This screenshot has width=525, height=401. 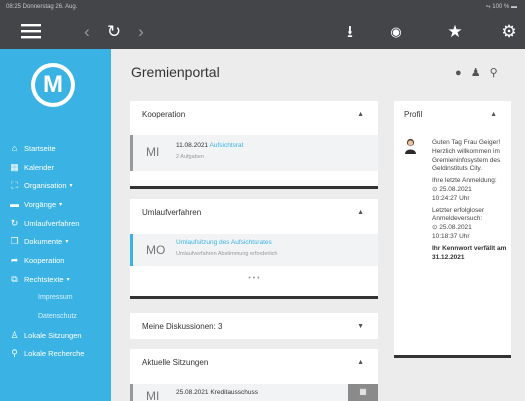 I want to click on org-icon: ⛶, so click(x=14, y=185).